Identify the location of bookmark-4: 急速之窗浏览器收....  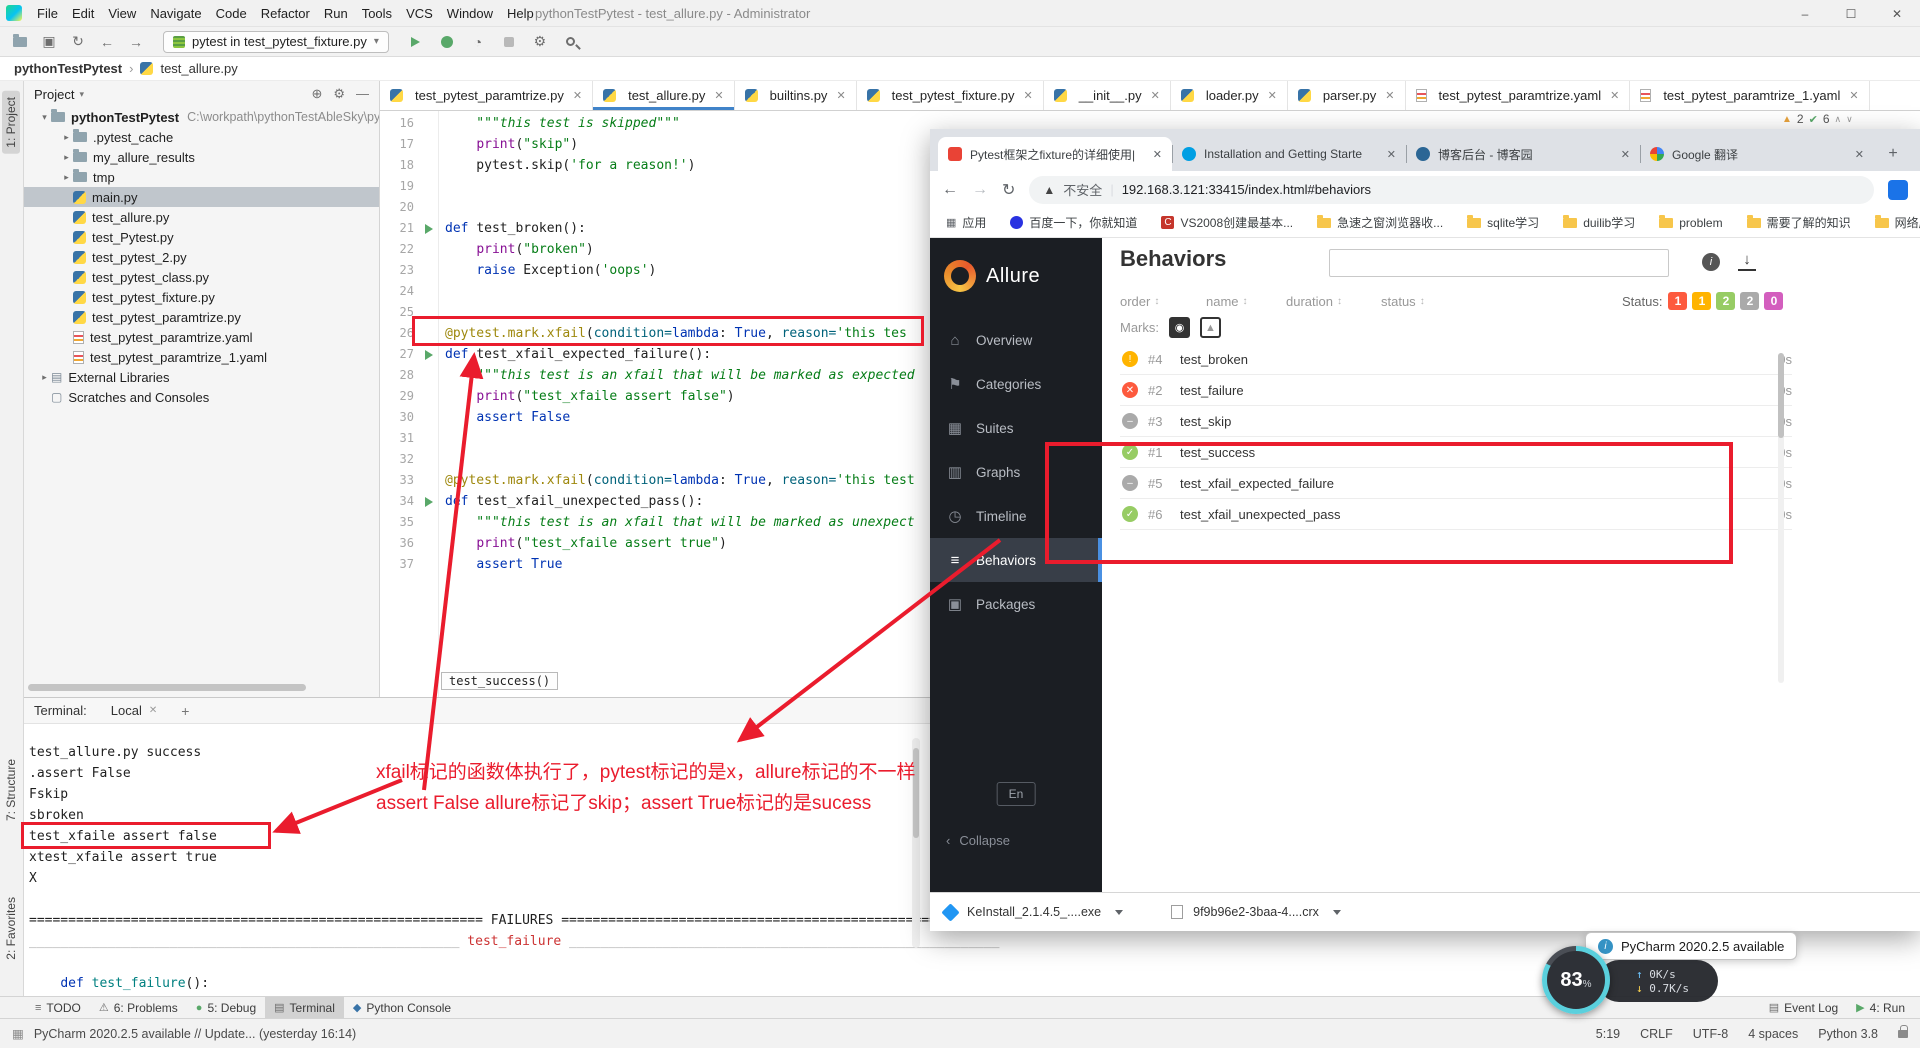
(1380, 222).